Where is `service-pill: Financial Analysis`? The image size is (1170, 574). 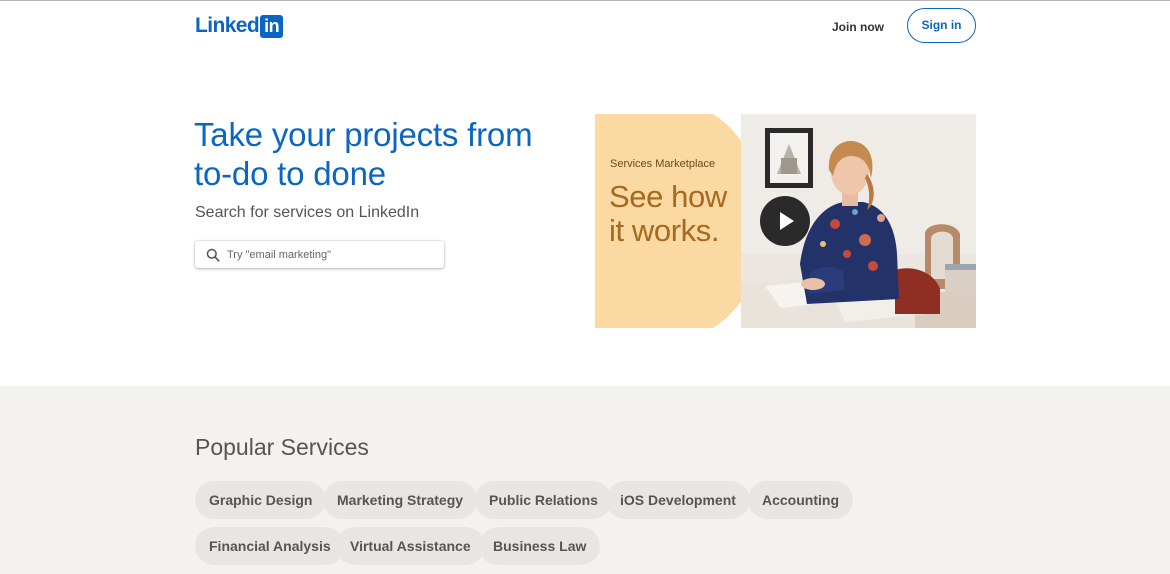
service-pill: Financial Analysis is located at coordinates (270, 546).